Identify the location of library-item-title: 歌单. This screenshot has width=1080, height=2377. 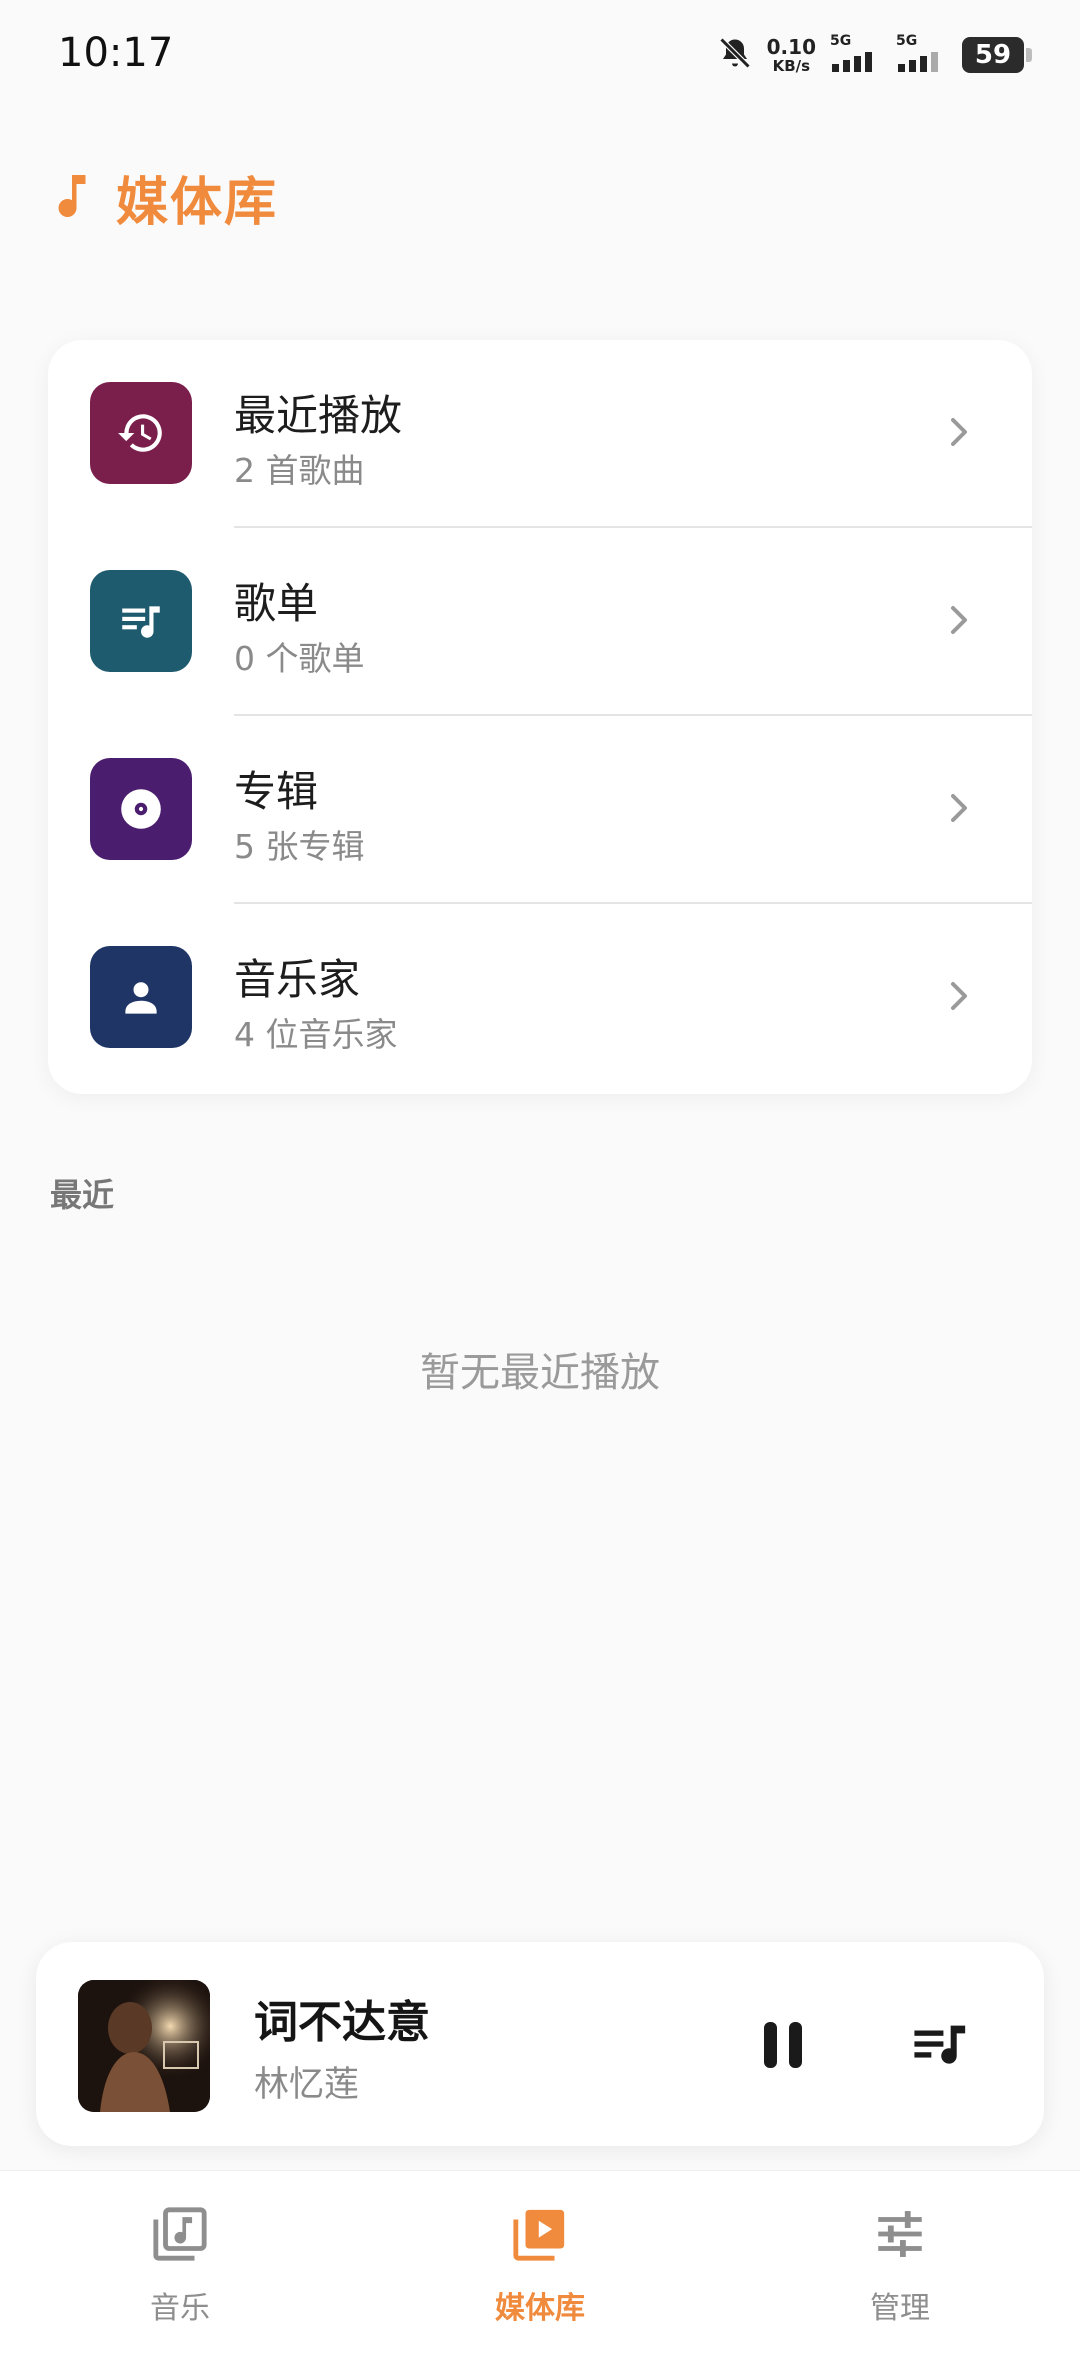
(276, 603).